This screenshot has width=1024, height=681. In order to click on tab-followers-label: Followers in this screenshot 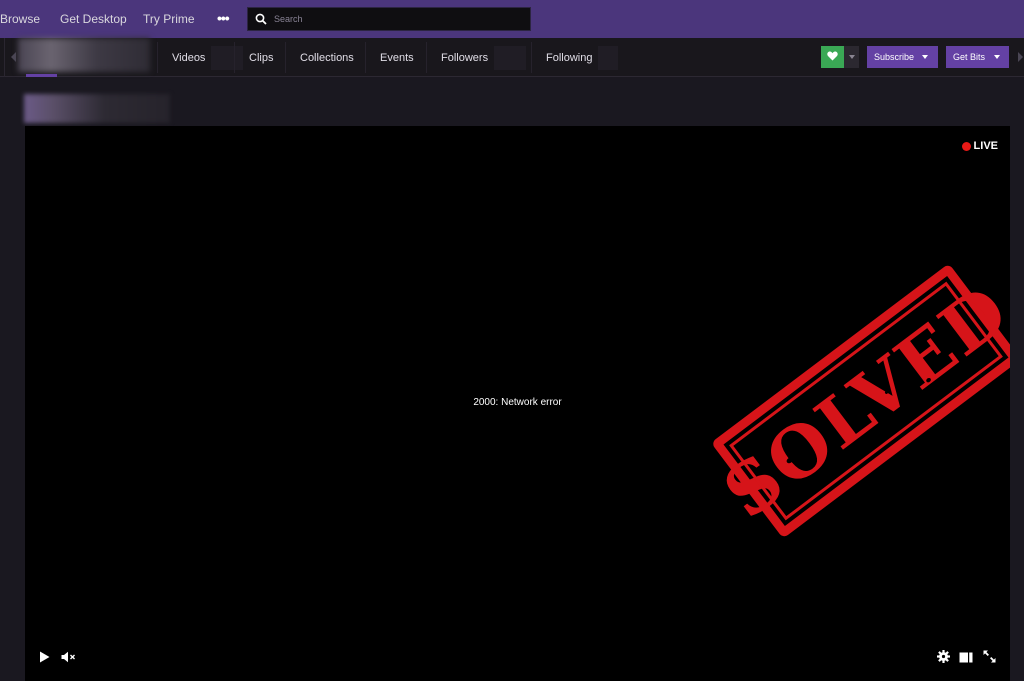, I will do `click(465, 57)`.